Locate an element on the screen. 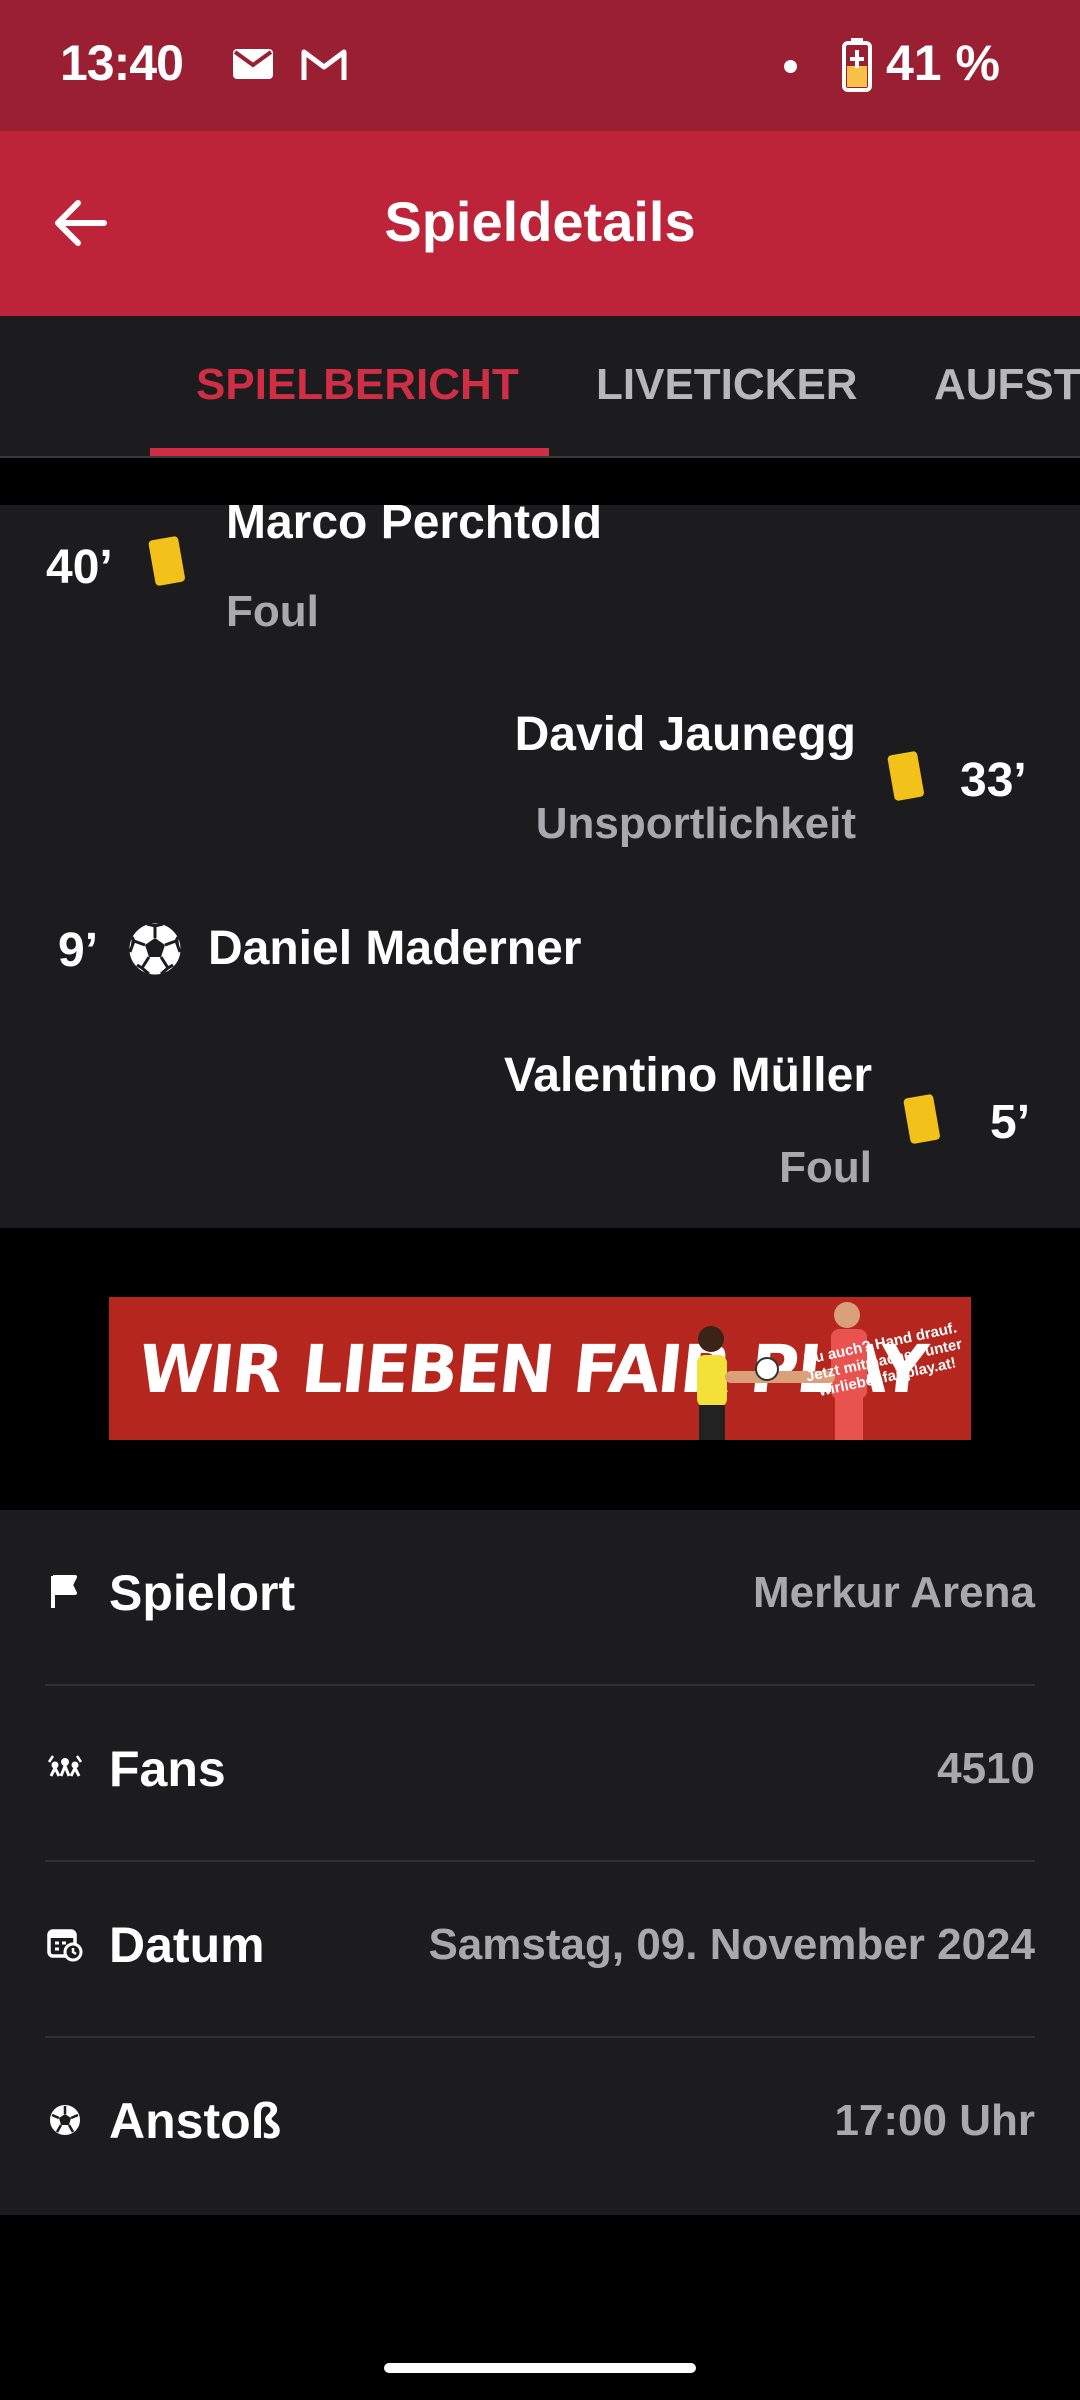  info-row-datum: Datum Samstag, 09. November 2024 is located at coordinates (540, 1950).